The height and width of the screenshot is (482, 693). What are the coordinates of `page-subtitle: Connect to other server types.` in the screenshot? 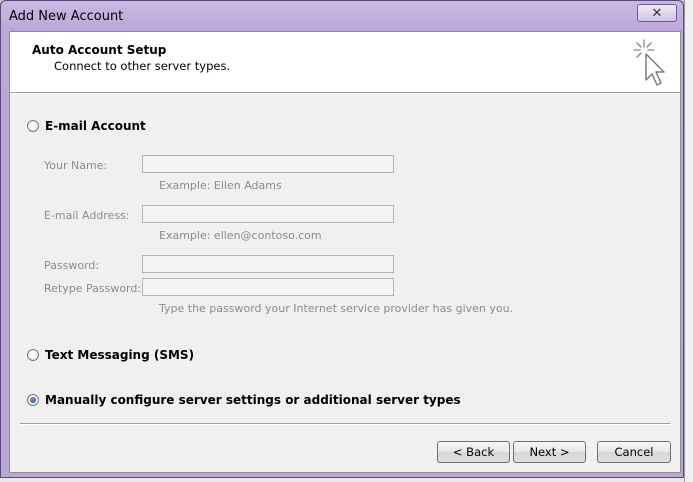 It's located at (142, 66).